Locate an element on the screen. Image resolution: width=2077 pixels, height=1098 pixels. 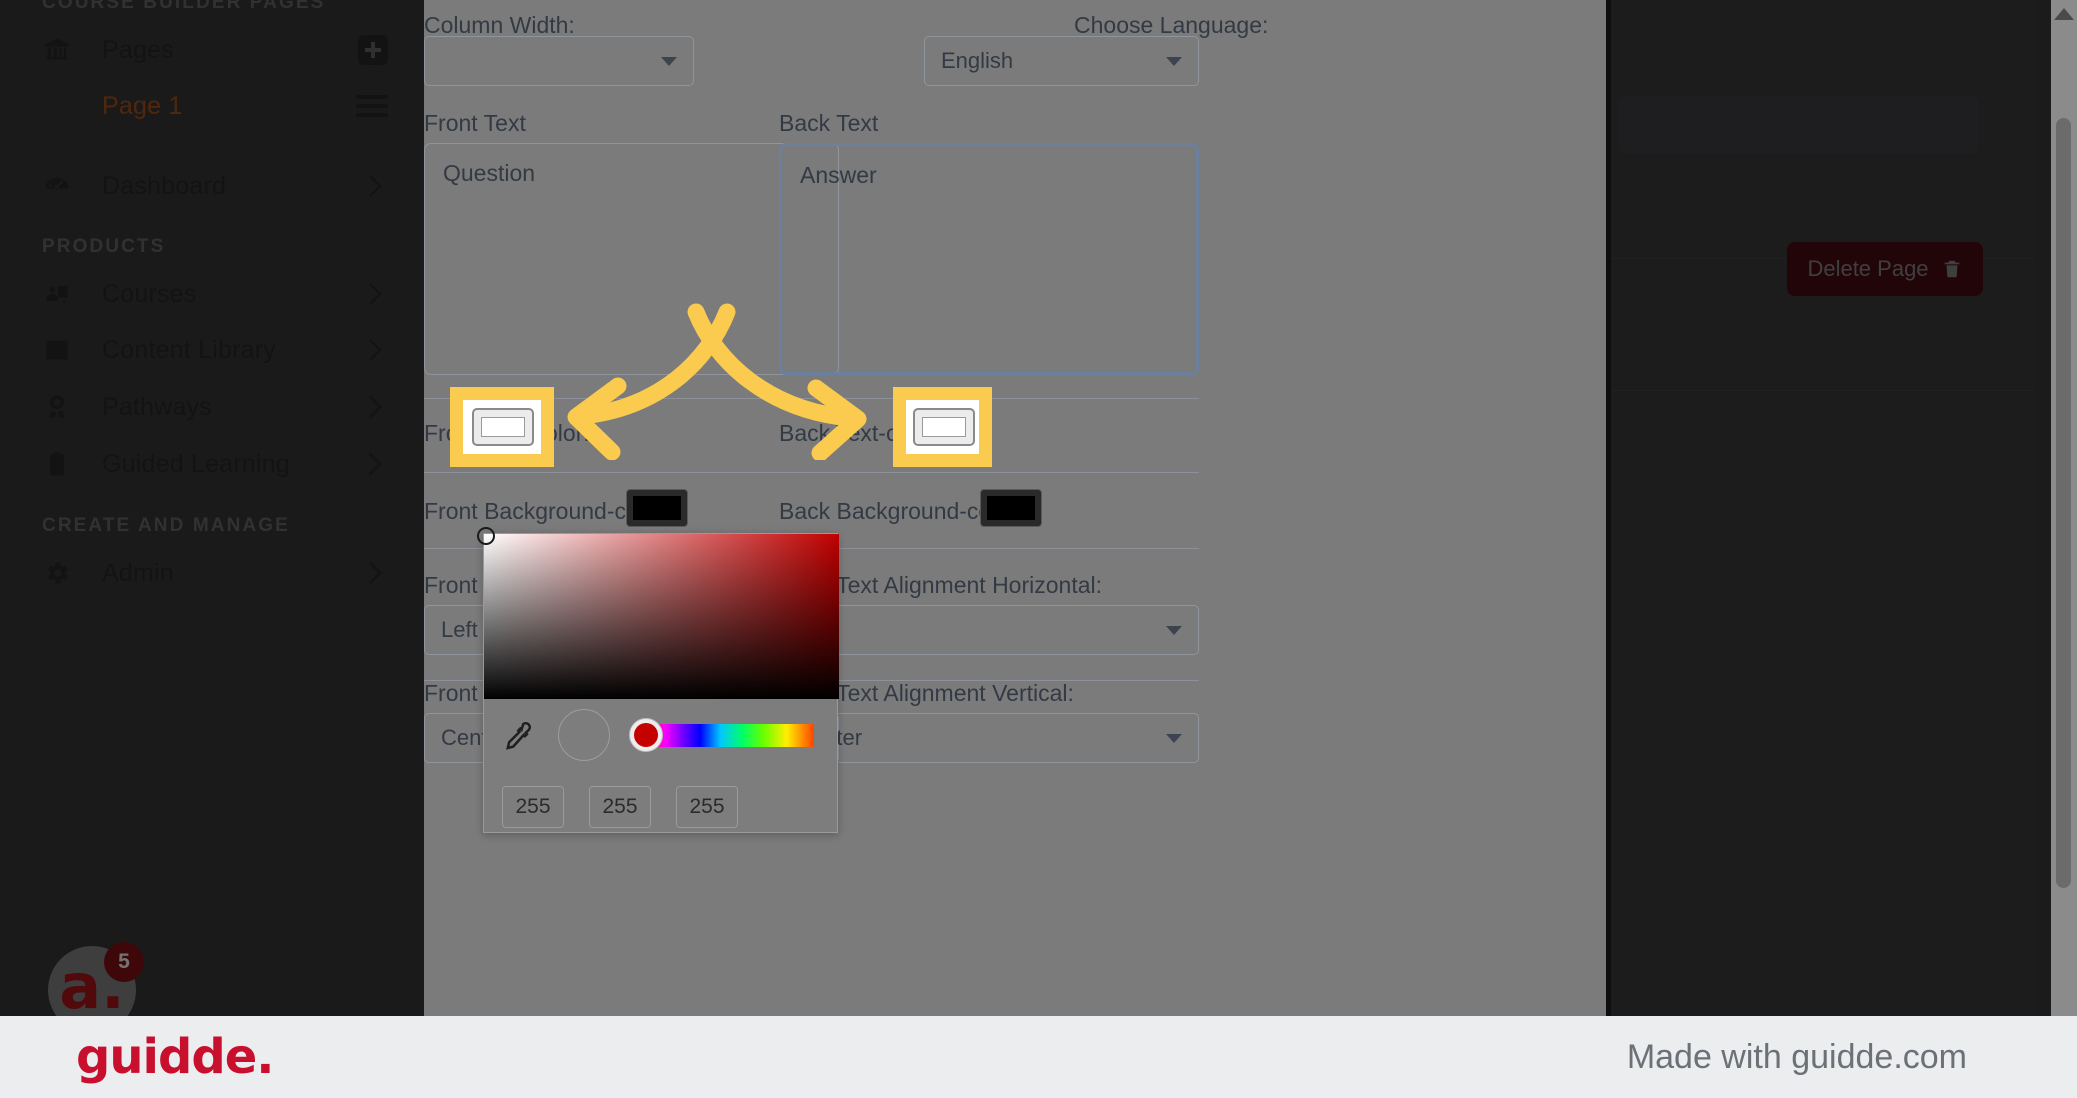
front-text-color-label: Front Text-color: is located at coordinates (507, 433).